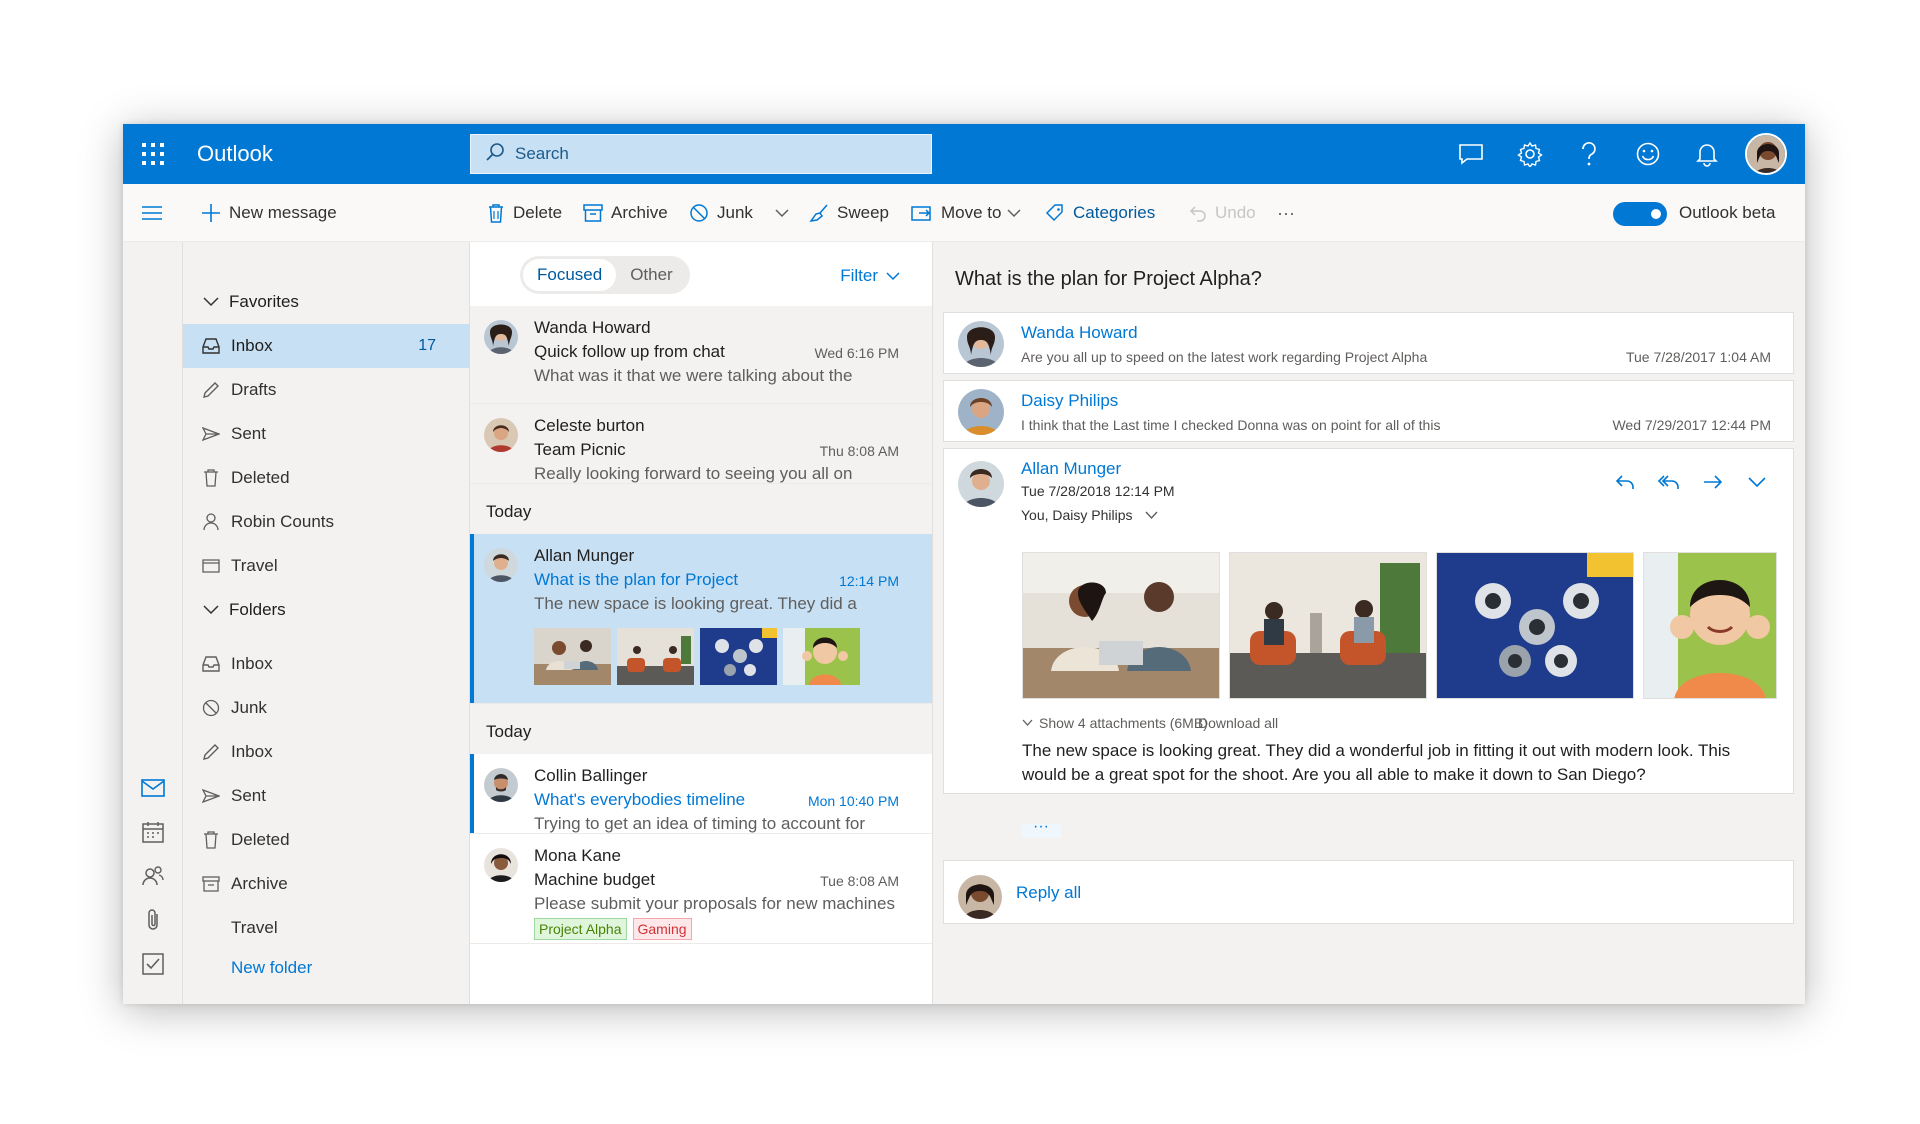 This screenshot has width=1920, height=1124. I want to click on search-icon, so click(495, 154).